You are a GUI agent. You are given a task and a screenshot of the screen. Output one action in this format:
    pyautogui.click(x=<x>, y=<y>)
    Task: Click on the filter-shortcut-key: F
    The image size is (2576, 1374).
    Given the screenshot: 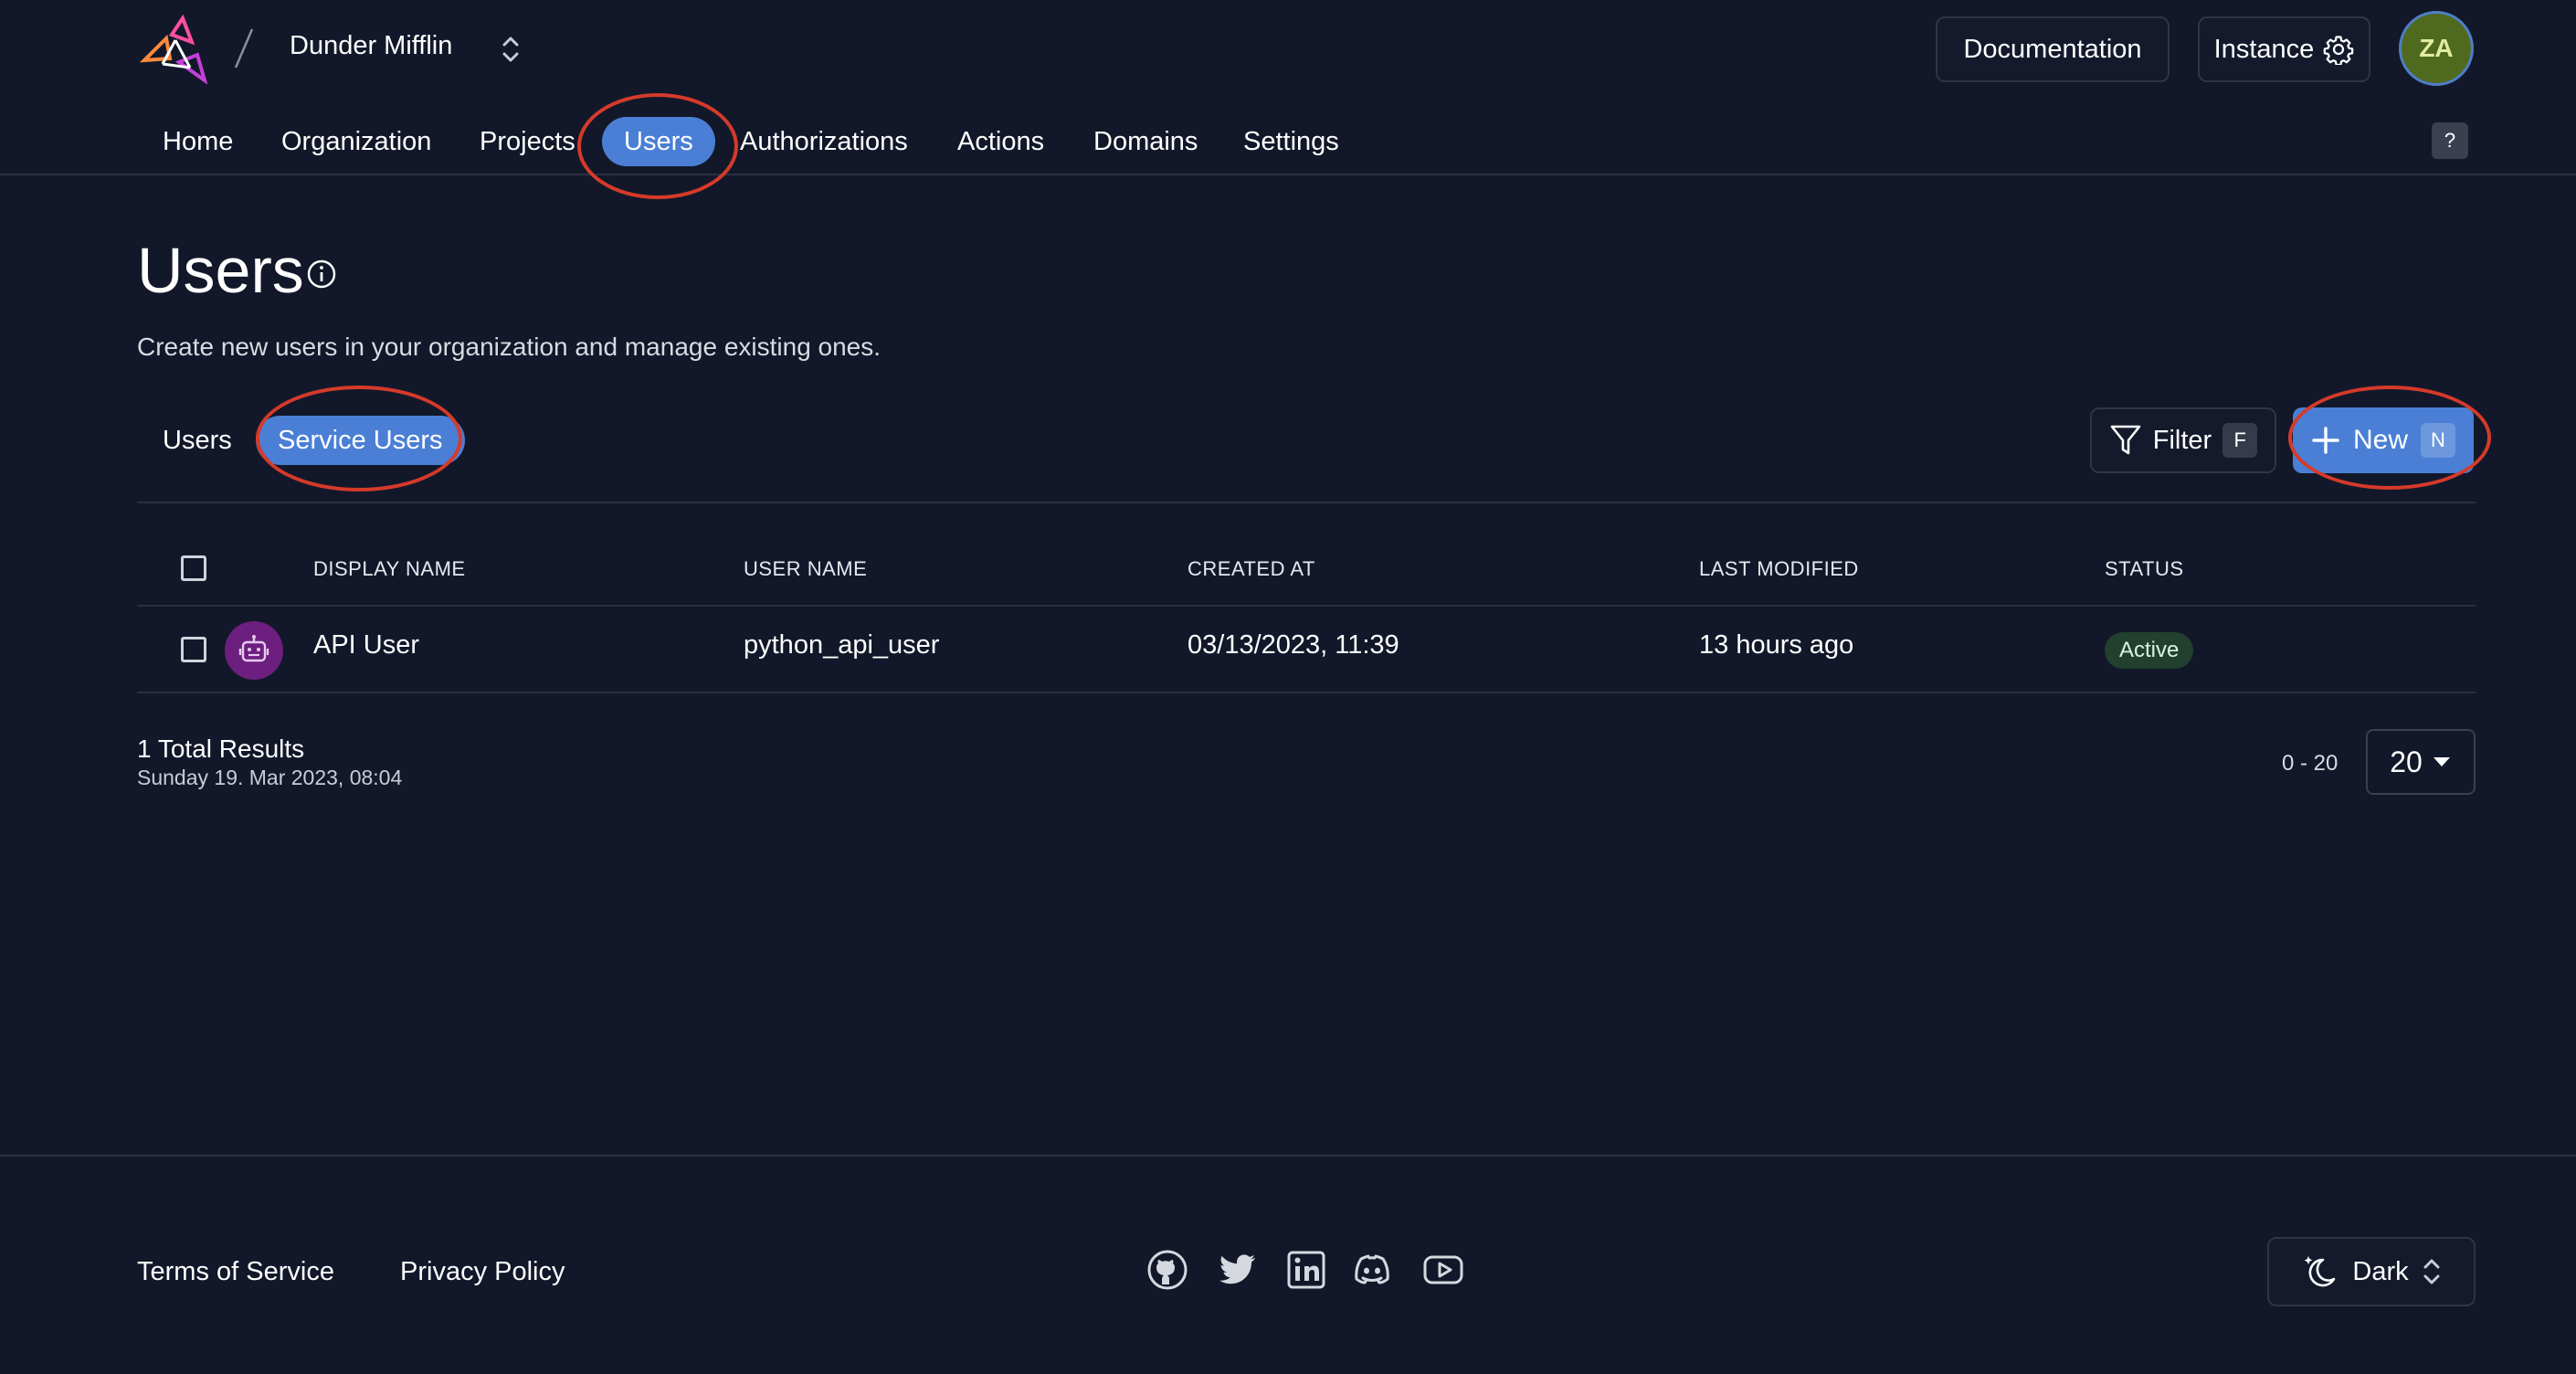 What is the action you would take?
    pyautogui.click(x=2240, y=440)
    